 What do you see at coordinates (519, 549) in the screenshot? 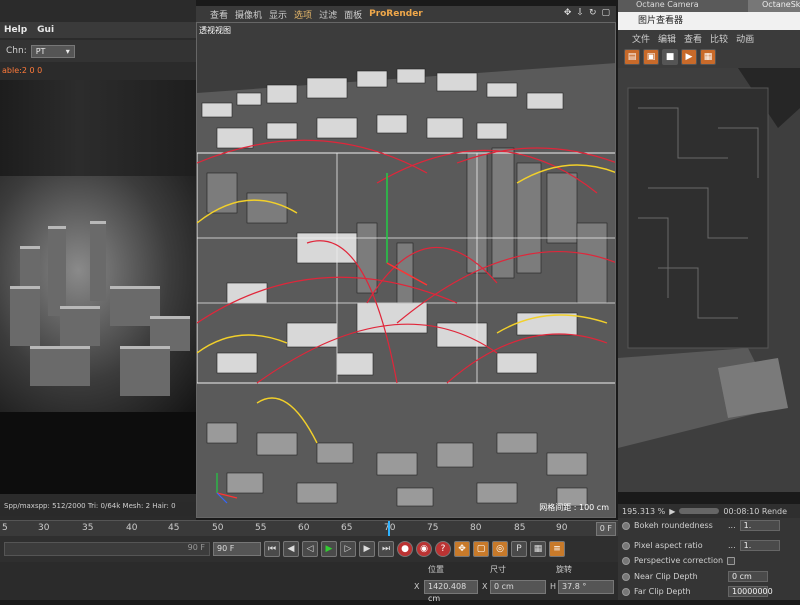
I see `param-key-icon: P` at bounding box center [519, 549].